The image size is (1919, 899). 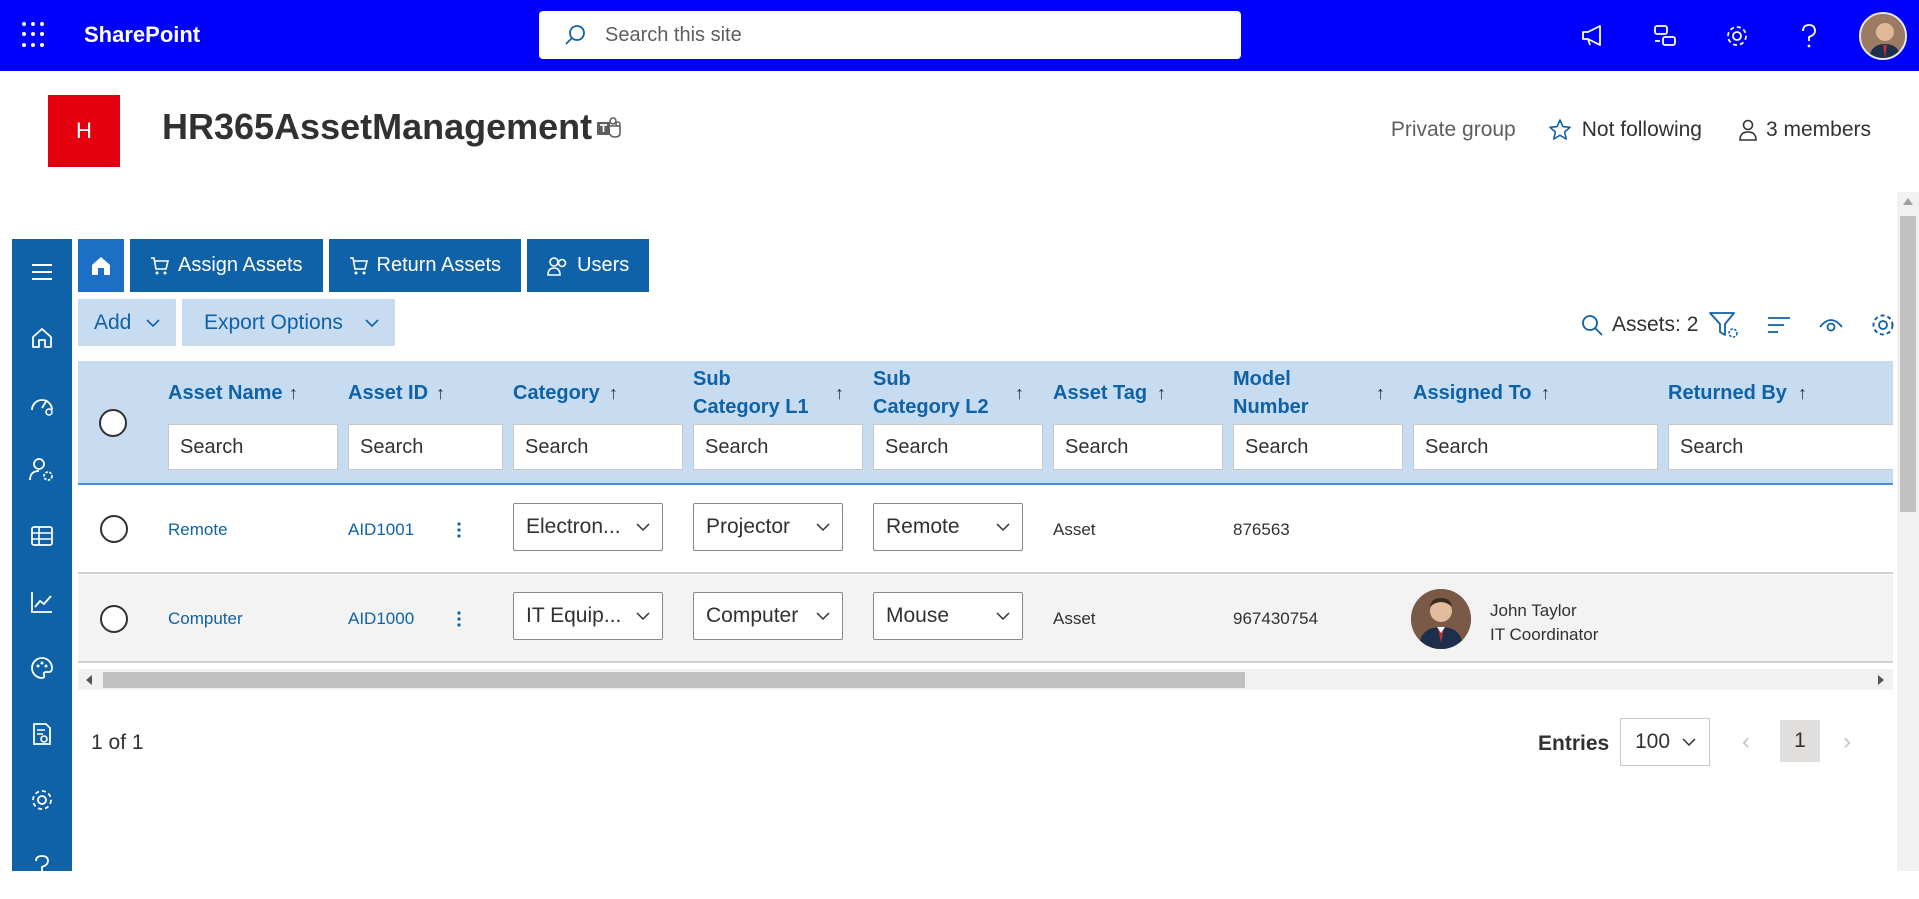 What do you see at coordinates (42, 470) in the screenshot?
I see `user-settings-icon` at bounding box center [42, 470].